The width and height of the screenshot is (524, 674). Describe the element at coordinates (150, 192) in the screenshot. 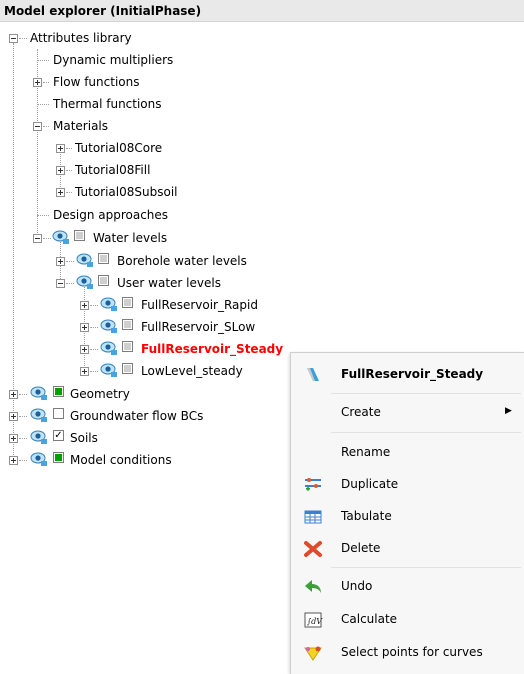

I see `tree-item-material: Tutorial08Subsoil` at that location.